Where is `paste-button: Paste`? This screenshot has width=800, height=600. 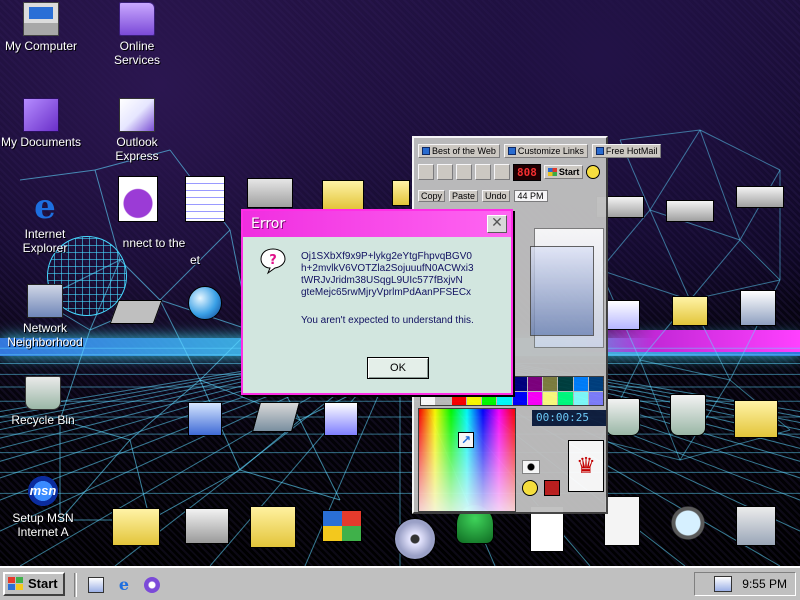
paste-button: Paste is located at coordinates (464, 196).